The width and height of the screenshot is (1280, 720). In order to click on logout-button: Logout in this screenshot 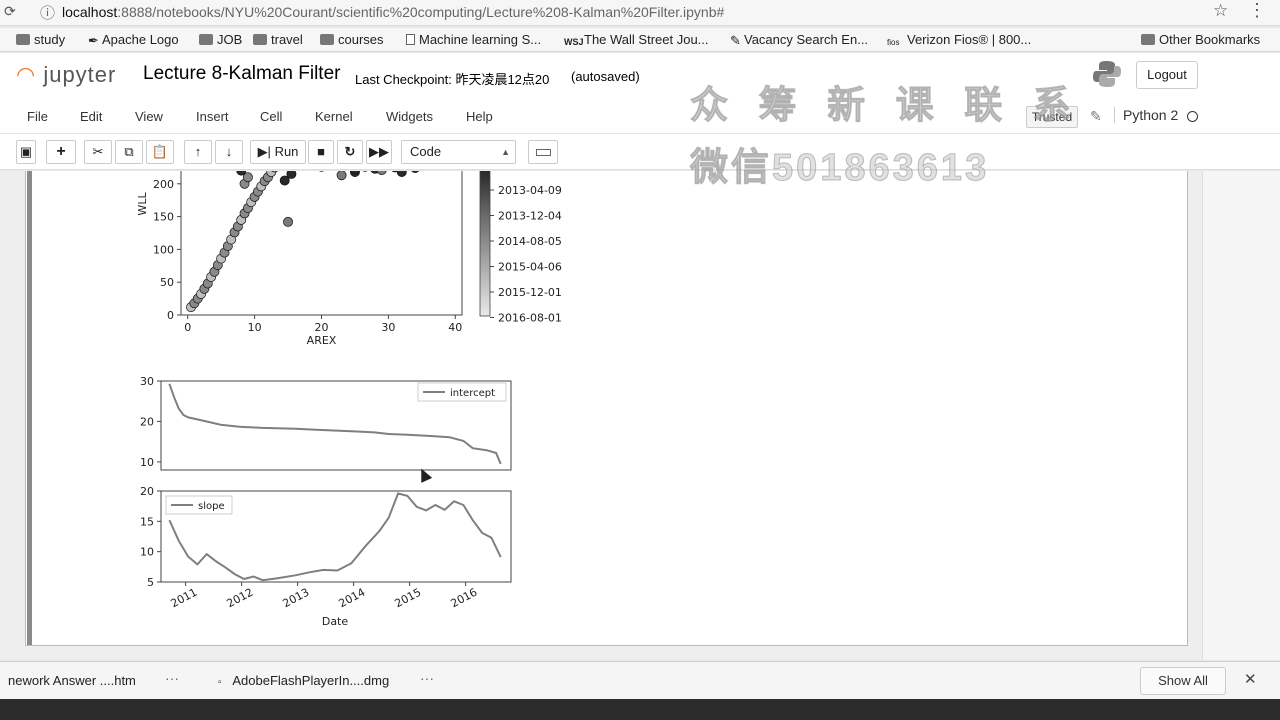, I will do `click(1167, 75)`.